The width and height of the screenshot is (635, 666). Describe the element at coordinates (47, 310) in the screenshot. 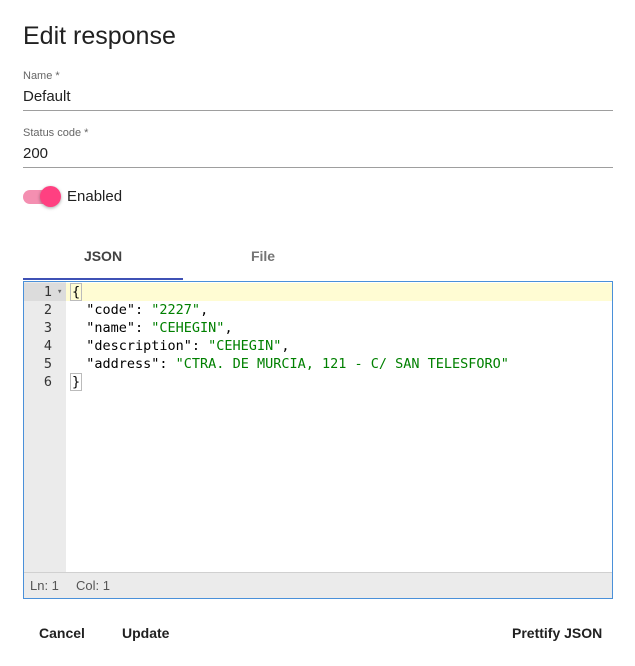

I see `line-number: 2` at that location.